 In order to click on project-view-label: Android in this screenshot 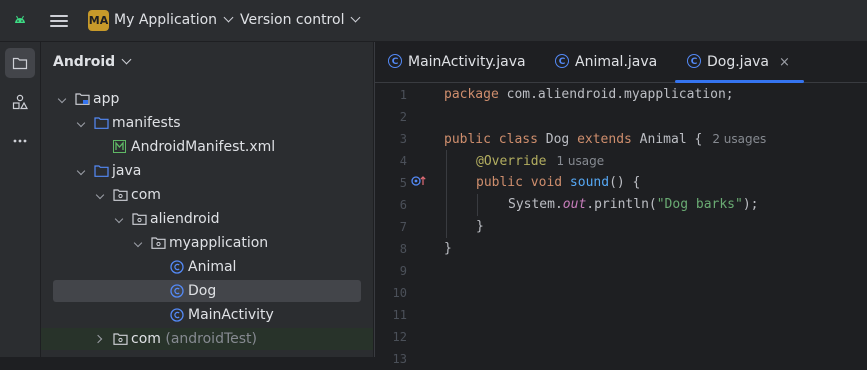, I will do `click(84, 62)`.